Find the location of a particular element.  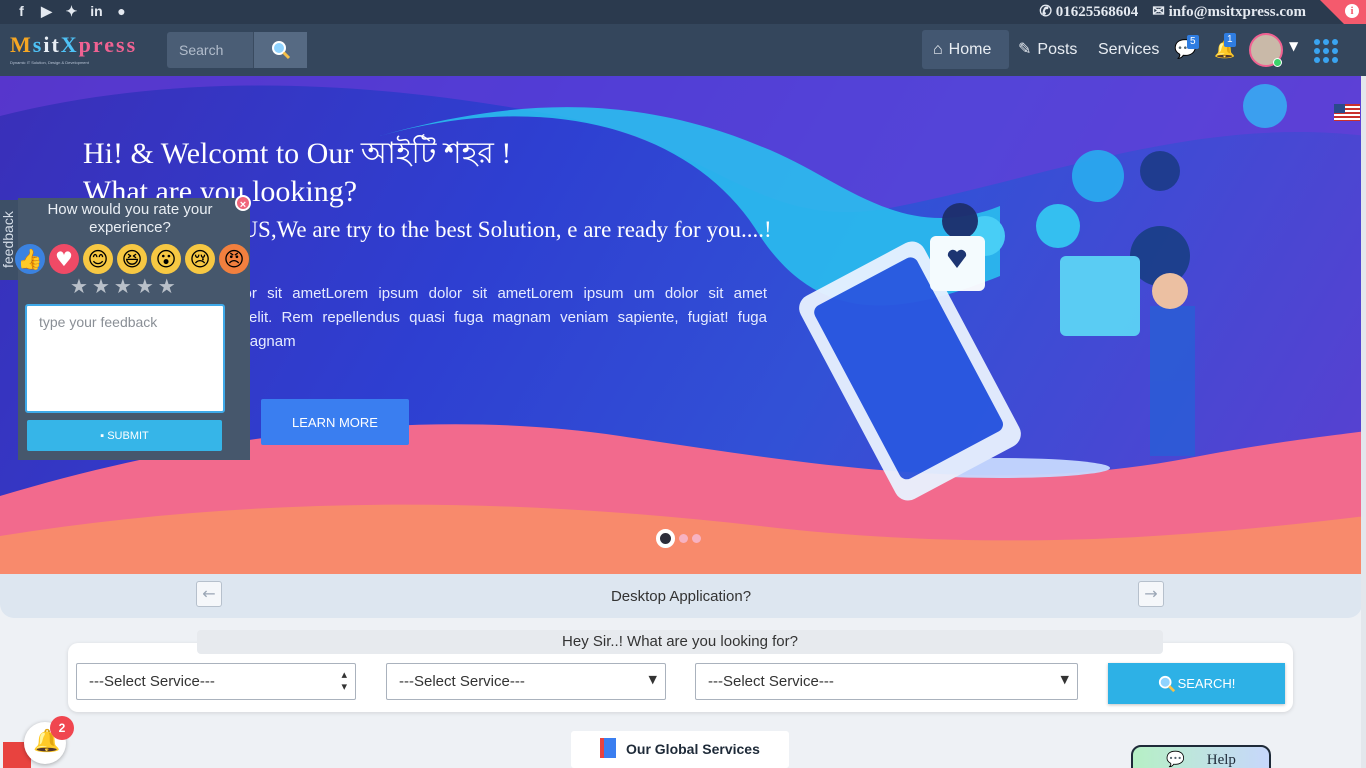

service-select-2-value: ---Select Service--- is located at coordinates (462, 681).